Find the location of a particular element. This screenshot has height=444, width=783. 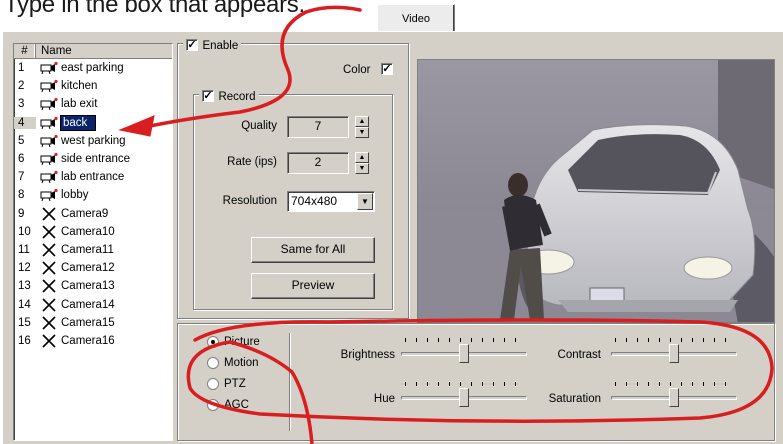

rate-spinner: ▲ ▼ is located at coordinates (362, 163).